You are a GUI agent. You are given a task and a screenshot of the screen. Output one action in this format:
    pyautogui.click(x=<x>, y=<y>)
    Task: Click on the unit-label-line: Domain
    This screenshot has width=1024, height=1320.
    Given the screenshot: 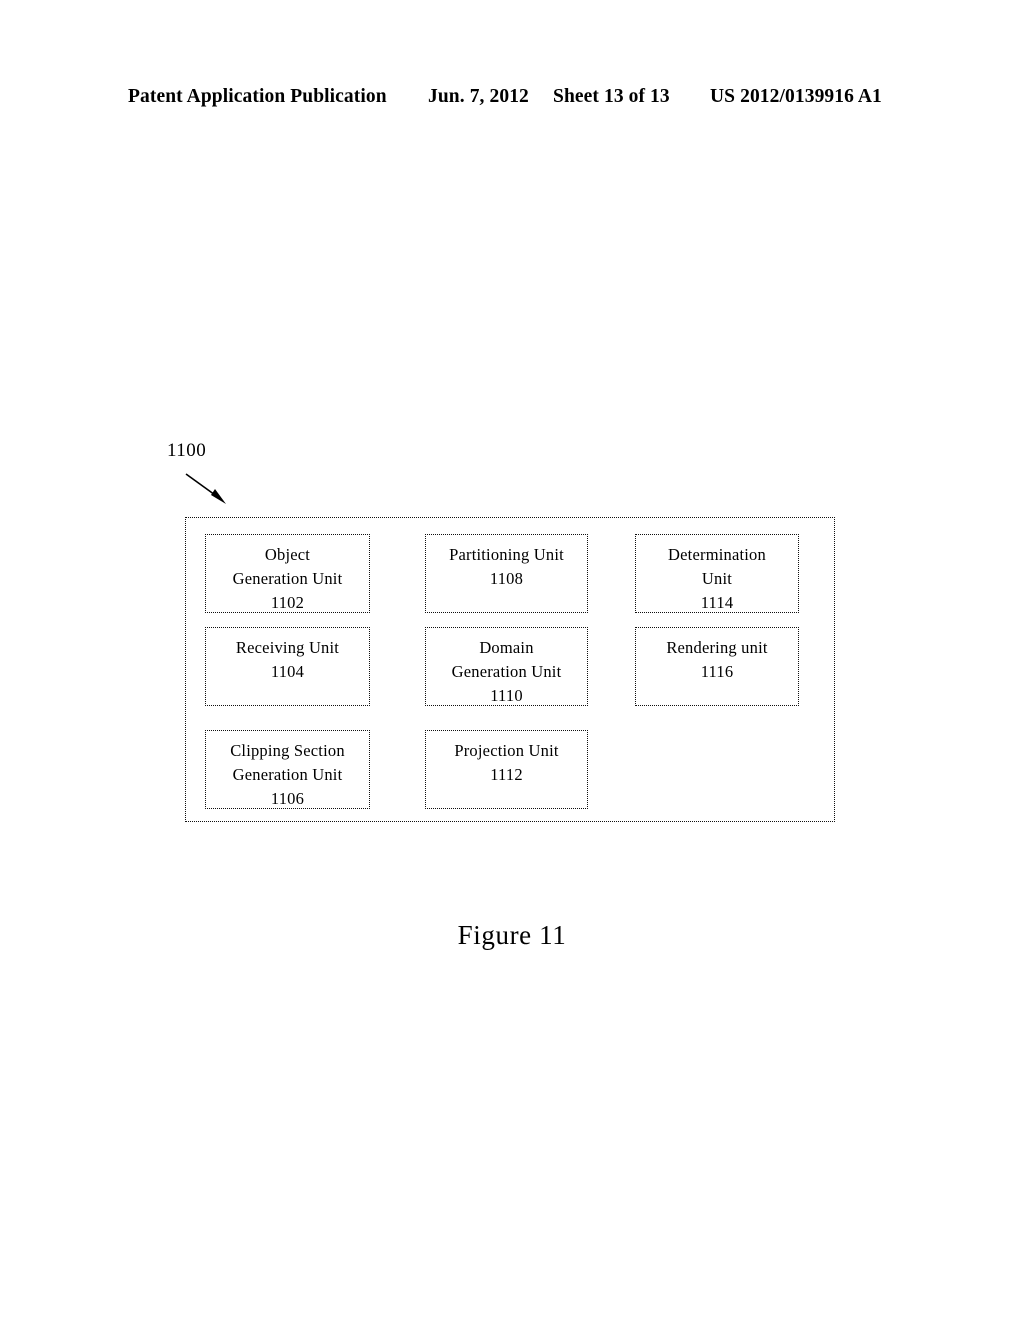 What is the action you would take?
    pyautogui.click(x=506, y=647)
    